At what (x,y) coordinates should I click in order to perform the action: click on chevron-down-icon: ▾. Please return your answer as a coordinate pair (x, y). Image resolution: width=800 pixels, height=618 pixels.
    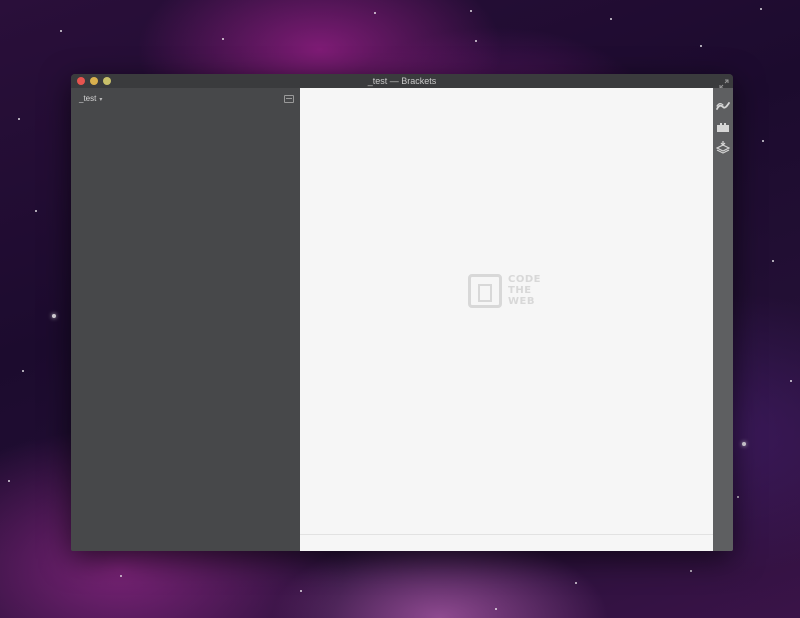
    Looking at the image, I should click on (101, 100).